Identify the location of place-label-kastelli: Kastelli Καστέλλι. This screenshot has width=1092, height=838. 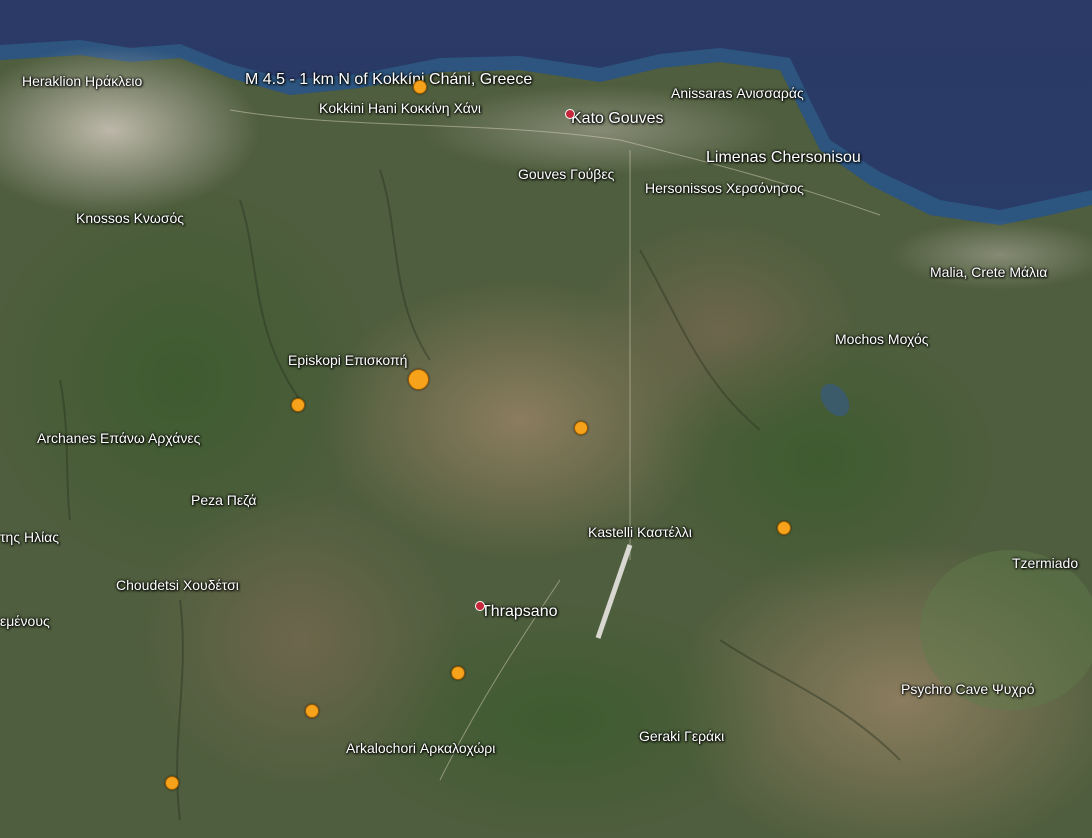
(640, 532).